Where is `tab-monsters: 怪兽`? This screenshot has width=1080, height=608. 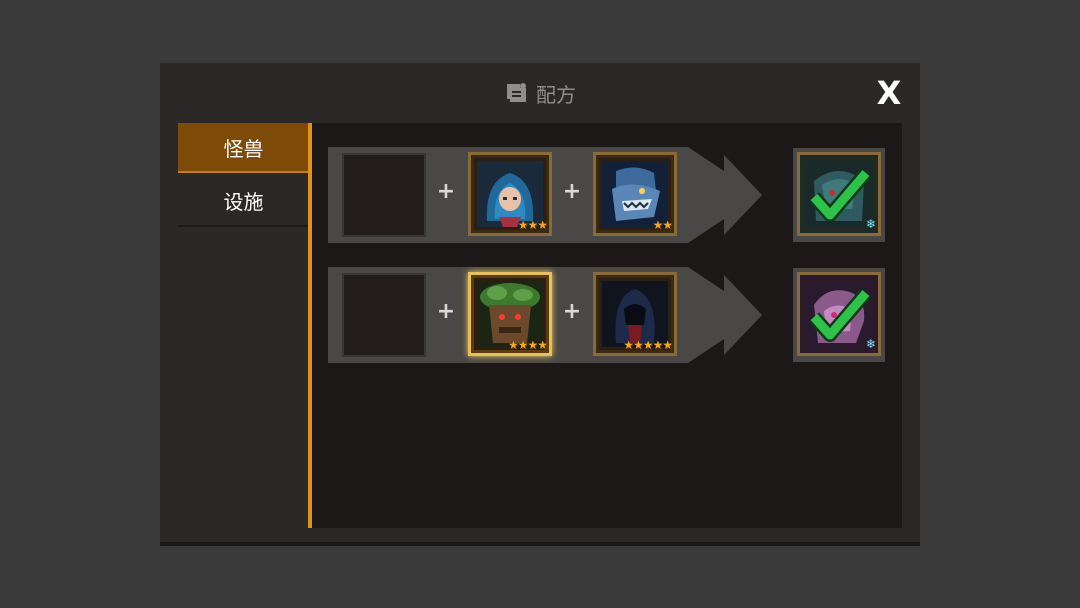 tab-monsters: 怪兽 is located at coordinates (243, 148).